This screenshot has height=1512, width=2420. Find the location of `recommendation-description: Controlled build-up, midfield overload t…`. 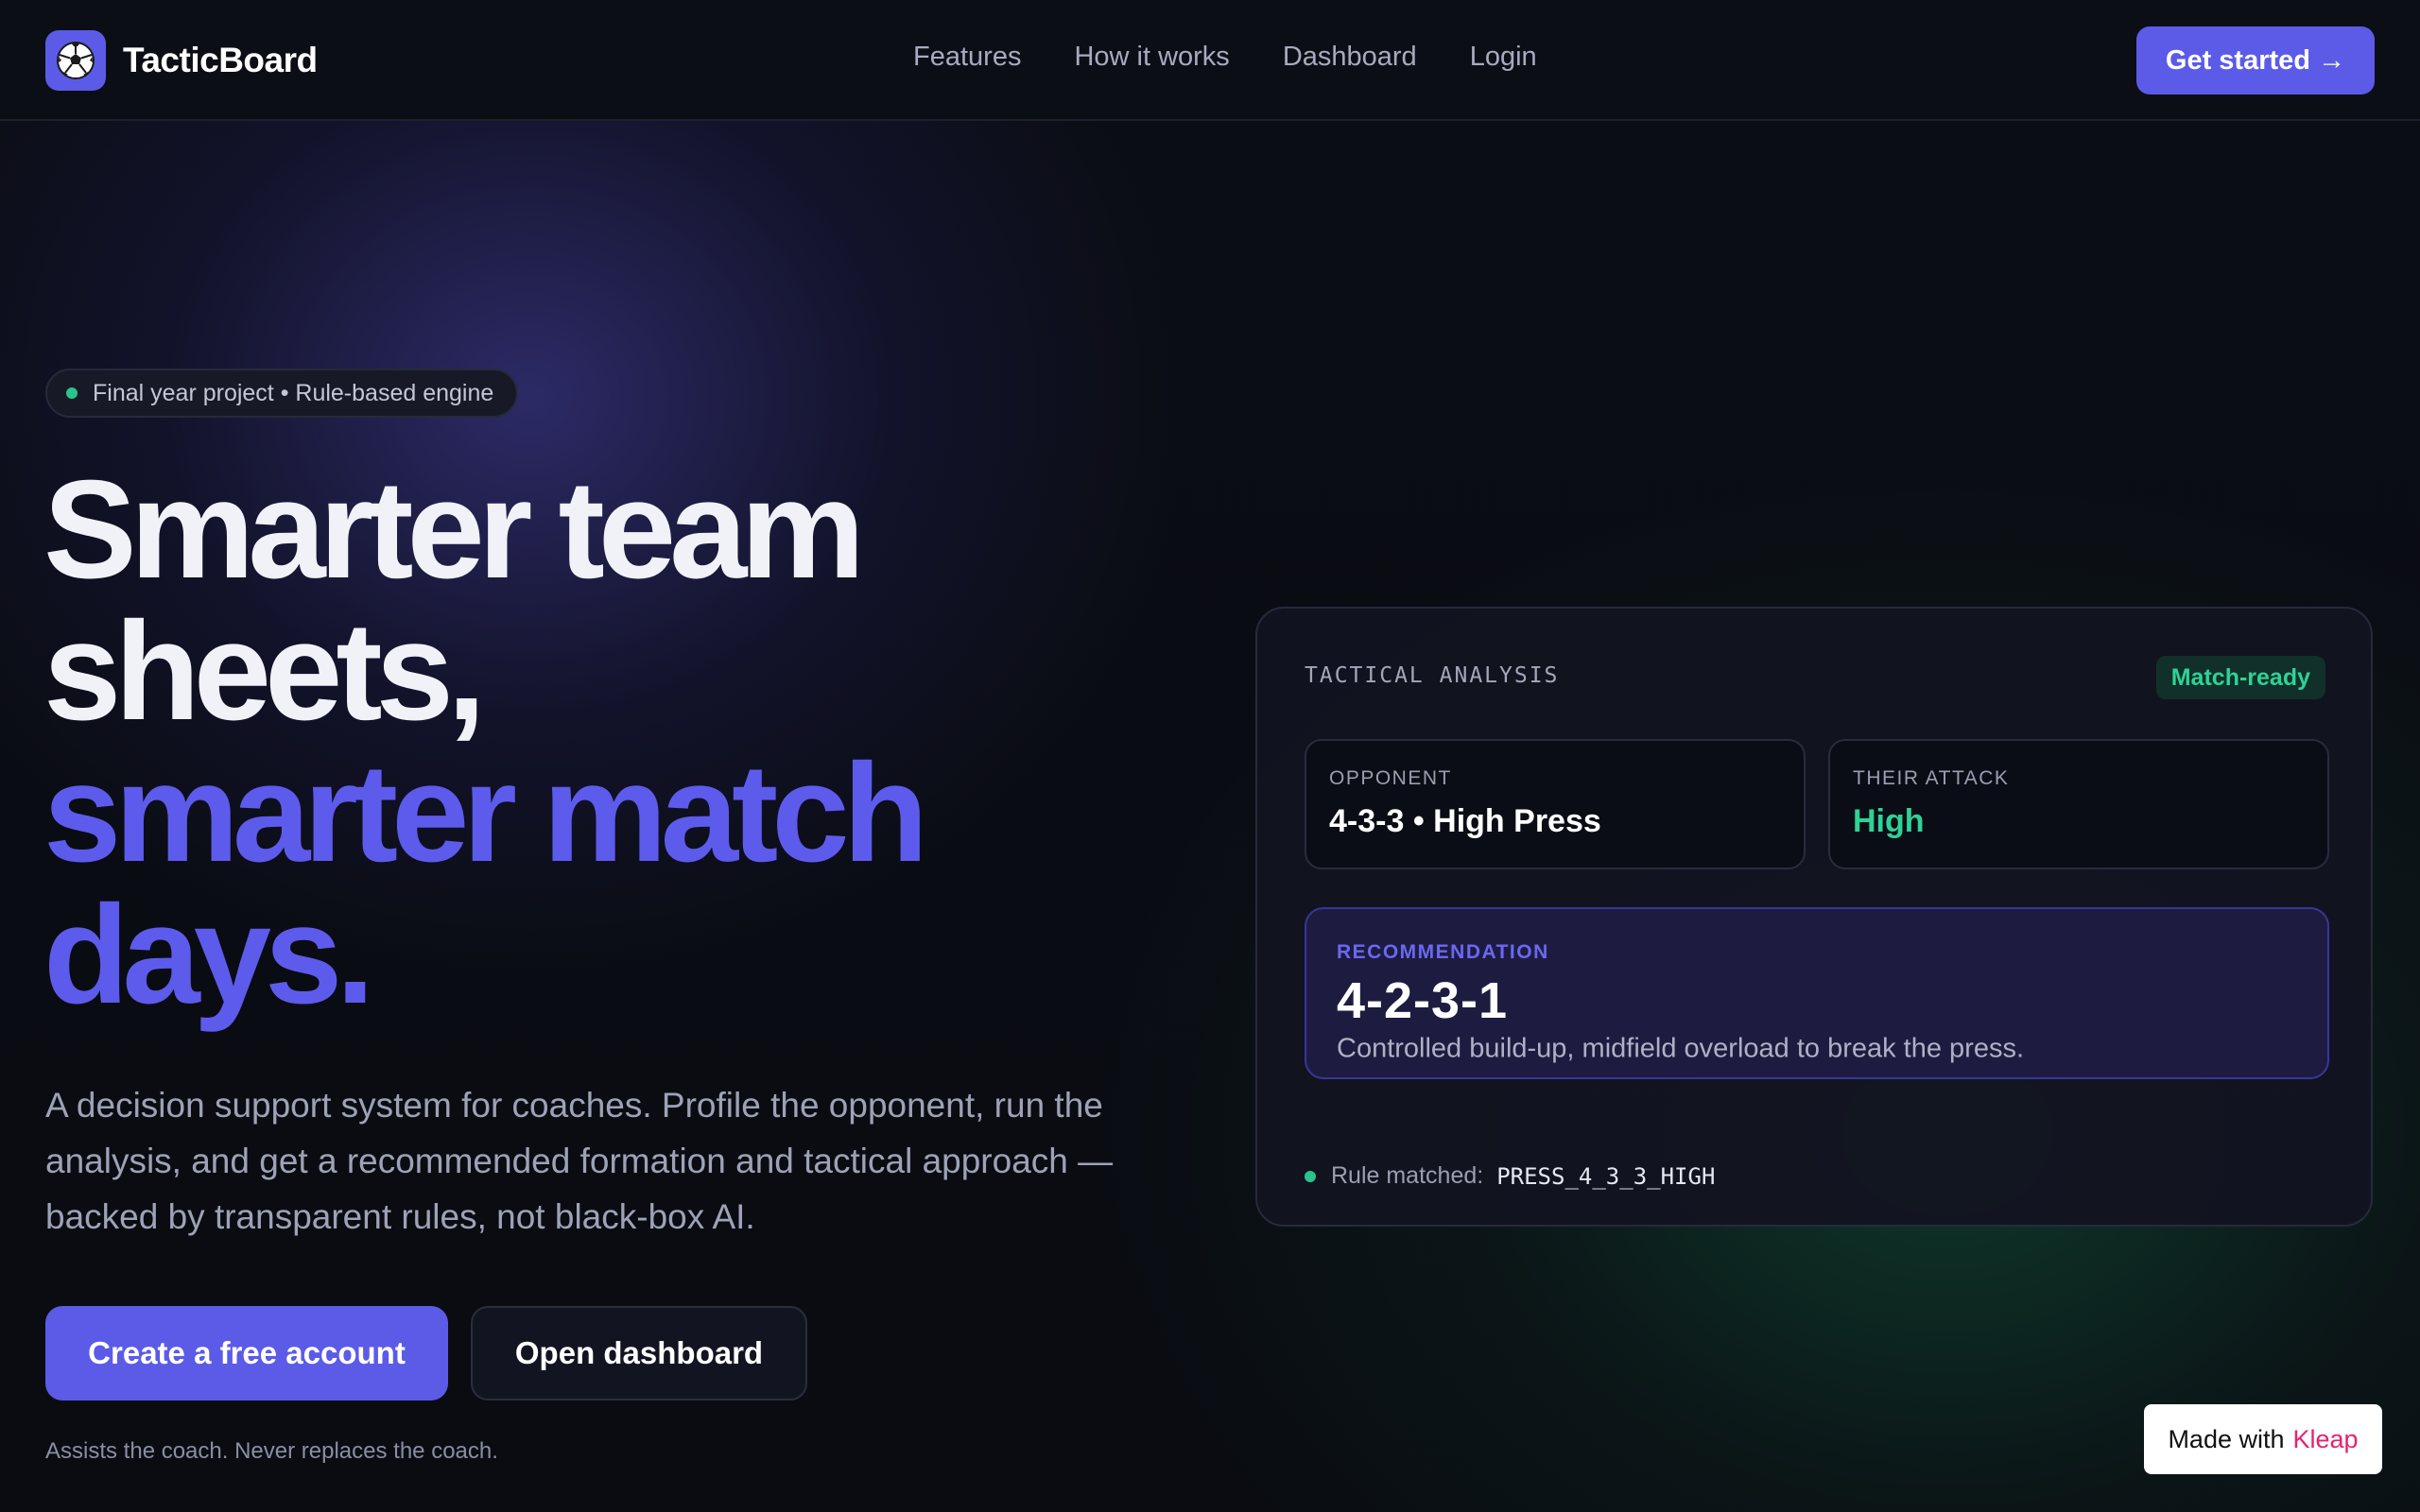

recommendation-description: Controlled build-up, midfield overload t… is located at coordinates (1681, 1048).